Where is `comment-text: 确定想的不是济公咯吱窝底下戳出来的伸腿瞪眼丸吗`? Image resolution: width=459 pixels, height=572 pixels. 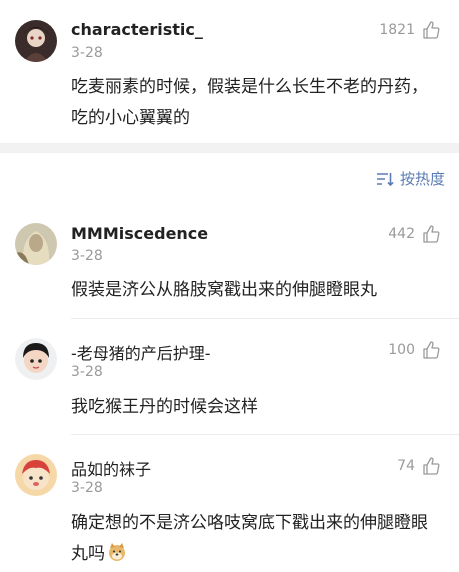
comment-text: 确定想的不是济公咯吱窝底下戳出来的伸腿瞪眼丸吗 is located at coordinates (256, 539).